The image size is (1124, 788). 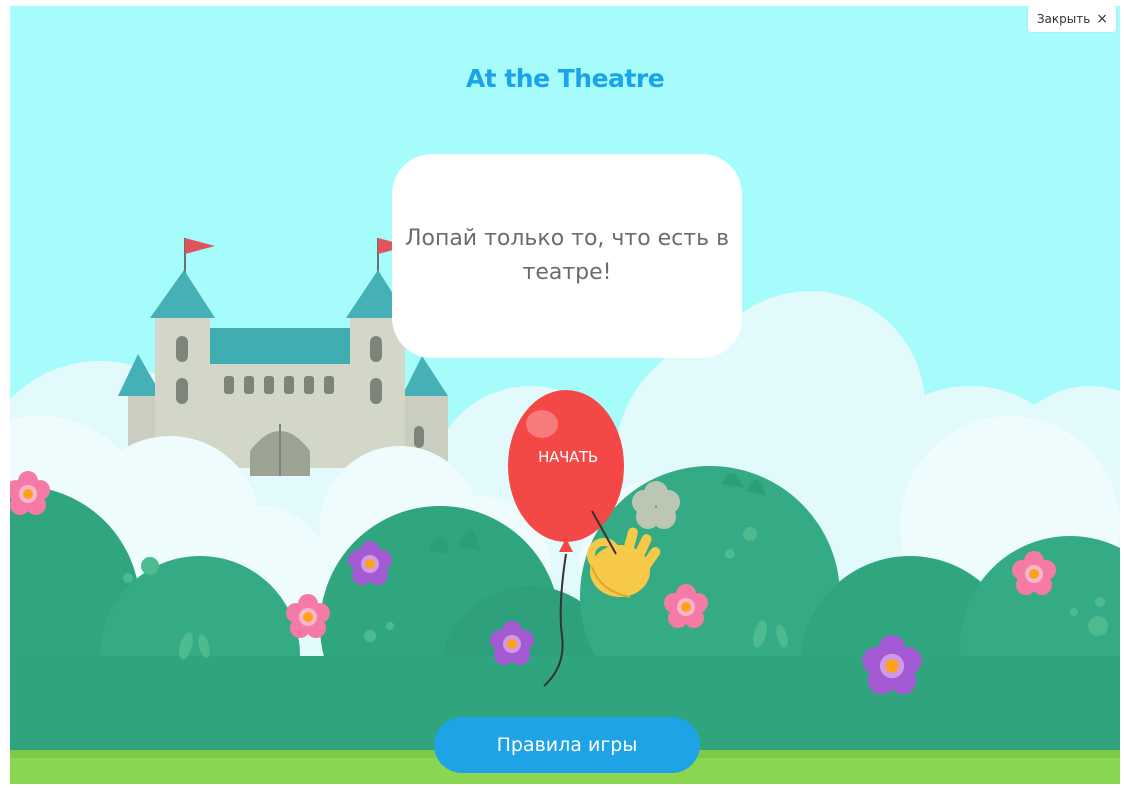 I want to click on instruction-card: Лопай только то, что есть в театре!, so click(x=567, y=256).